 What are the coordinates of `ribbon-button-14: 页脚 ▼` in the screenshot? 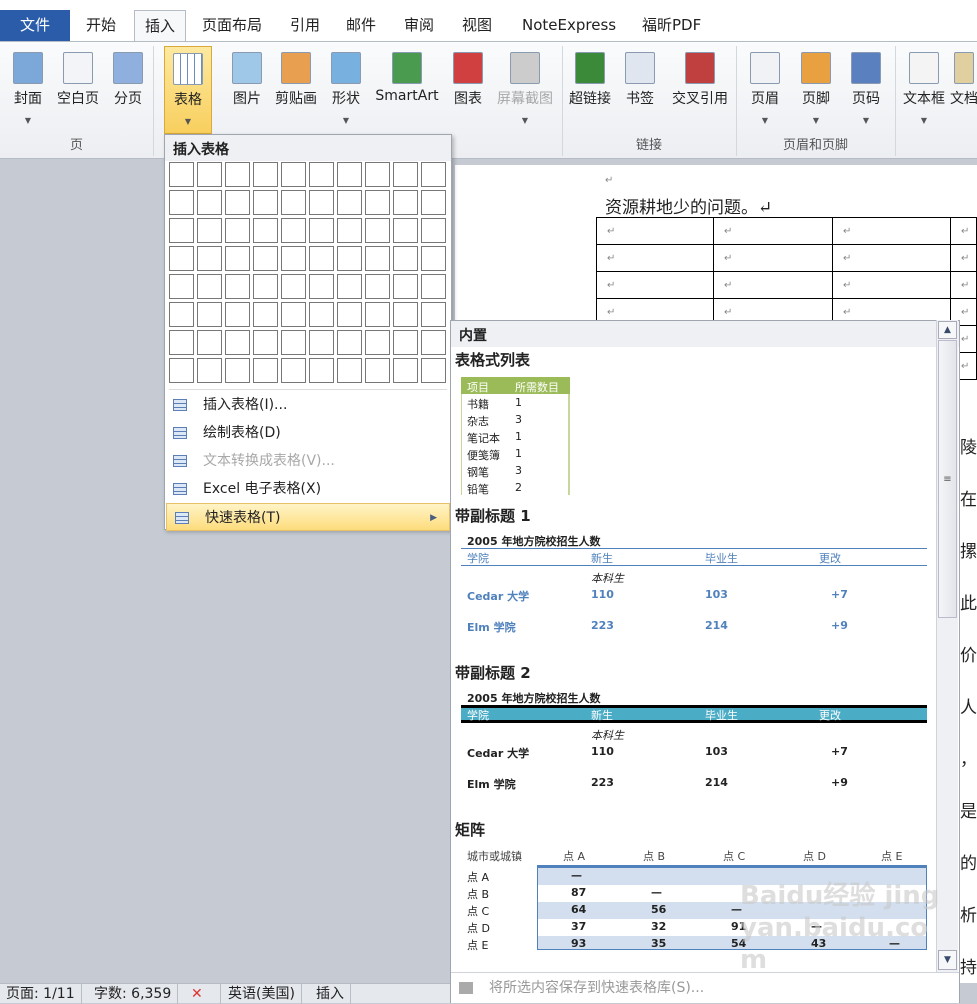 It's located at (816, 87).